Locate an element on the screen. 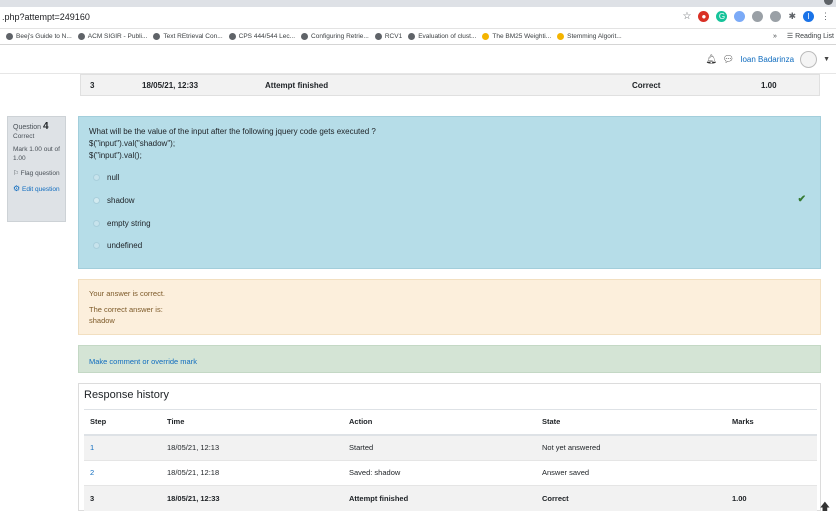 Image resolution: width=836 pixels, height=531 pixels. browser-tabstrip is located at coordinates (418, 3).